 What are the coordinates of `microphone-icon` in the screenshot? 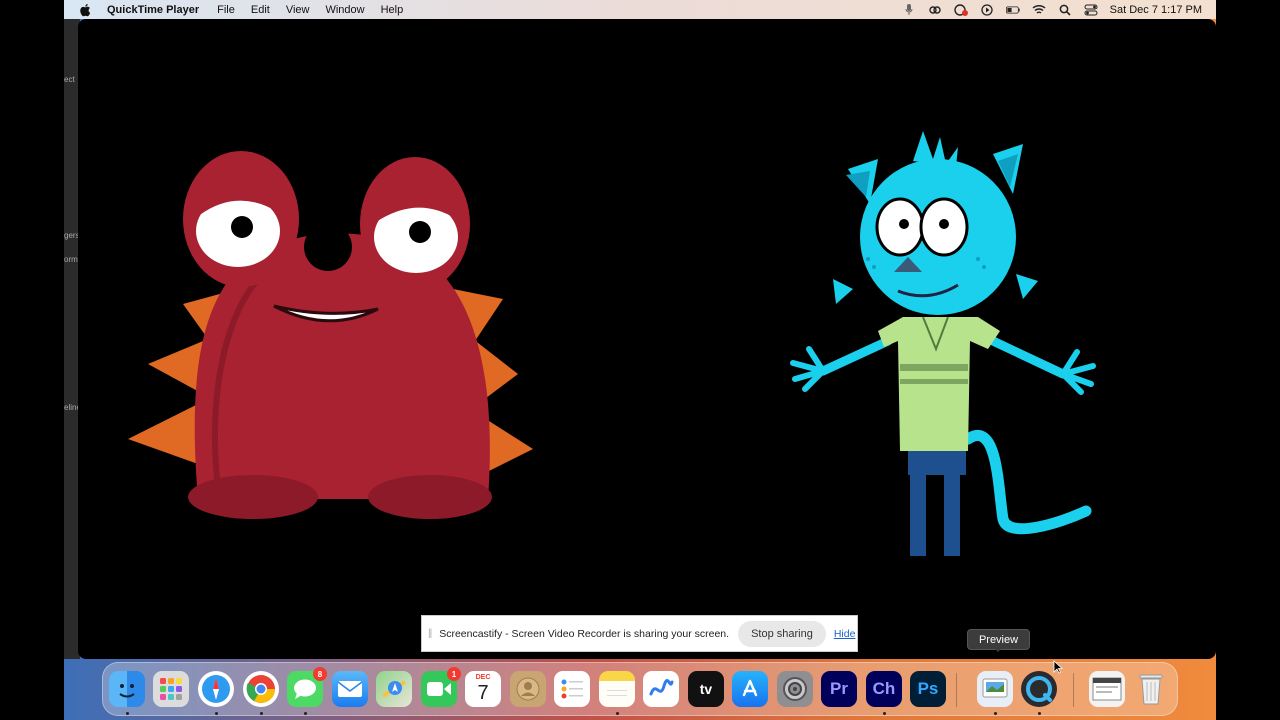 It's located at (909, 9).